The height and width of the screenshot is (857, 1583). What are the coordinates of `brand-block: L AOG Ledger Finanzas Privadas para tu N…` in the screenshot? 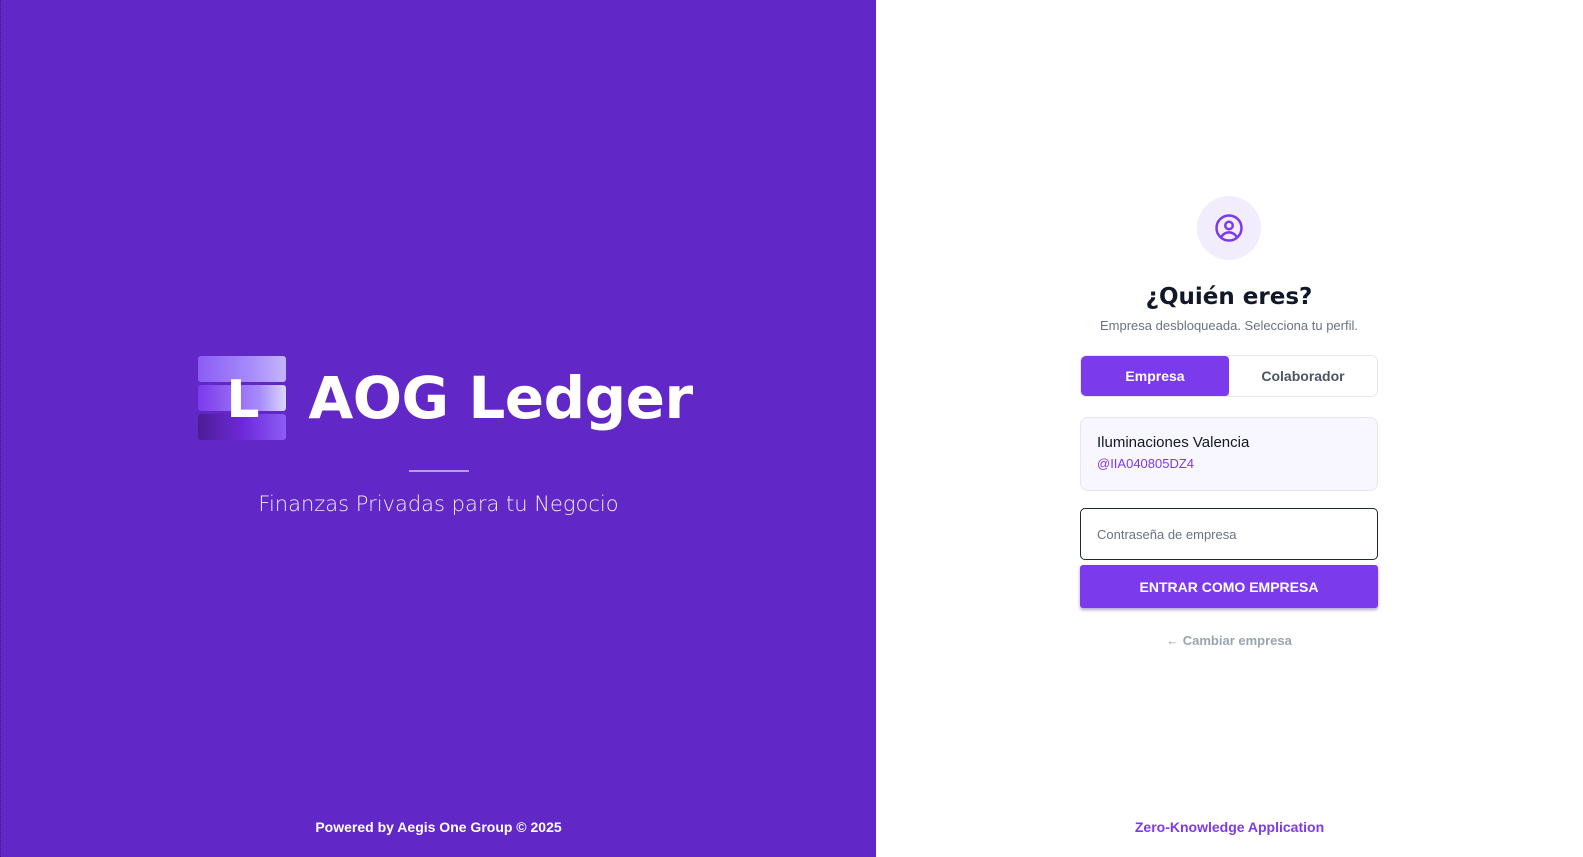 It's located at (438, 436).